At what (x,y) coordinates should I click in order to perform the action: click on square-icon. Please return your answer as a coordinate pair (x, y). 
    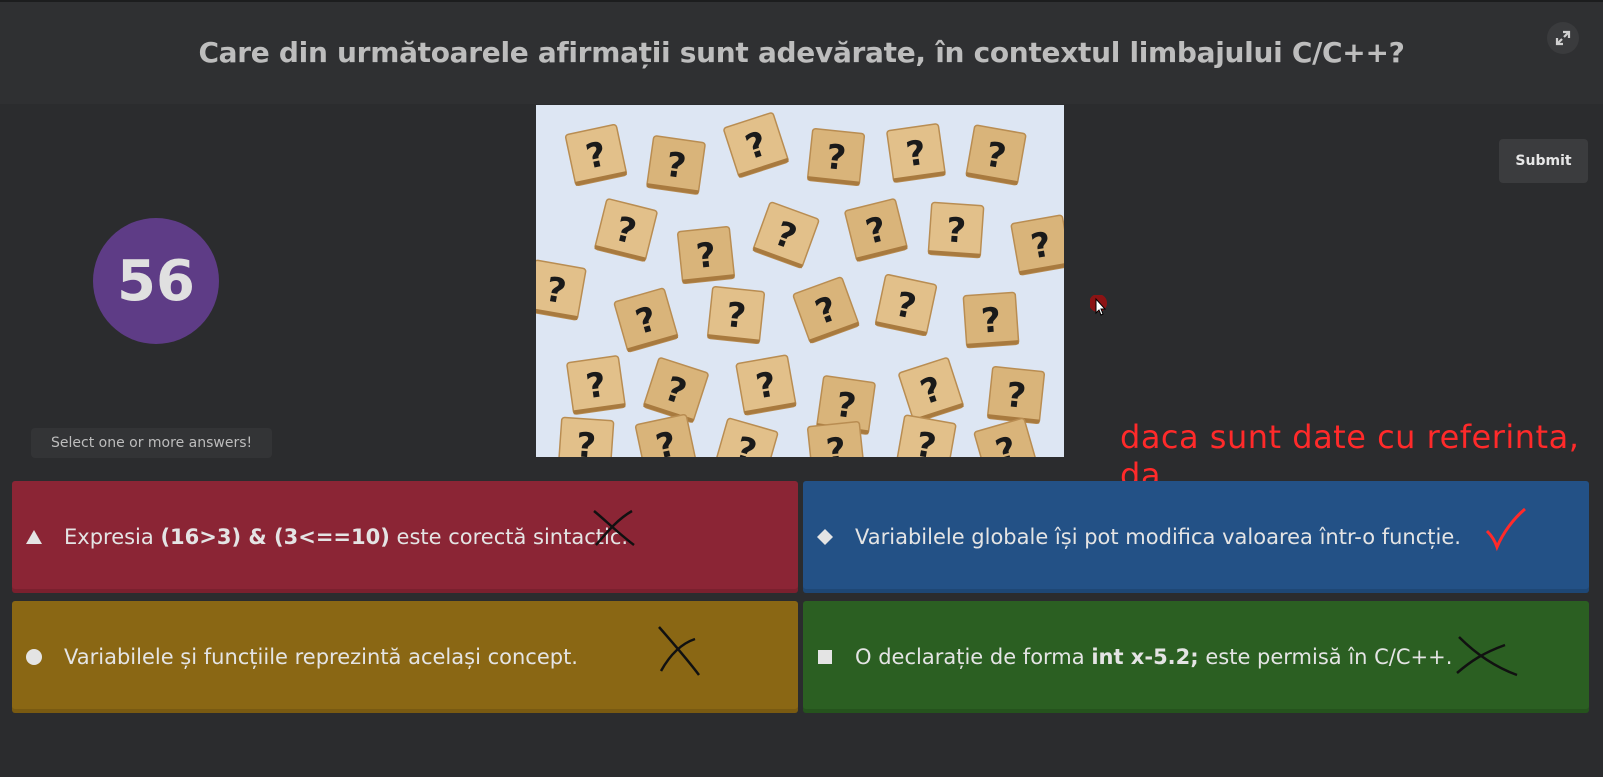
    Looking at the image, I should click on (825, 657).